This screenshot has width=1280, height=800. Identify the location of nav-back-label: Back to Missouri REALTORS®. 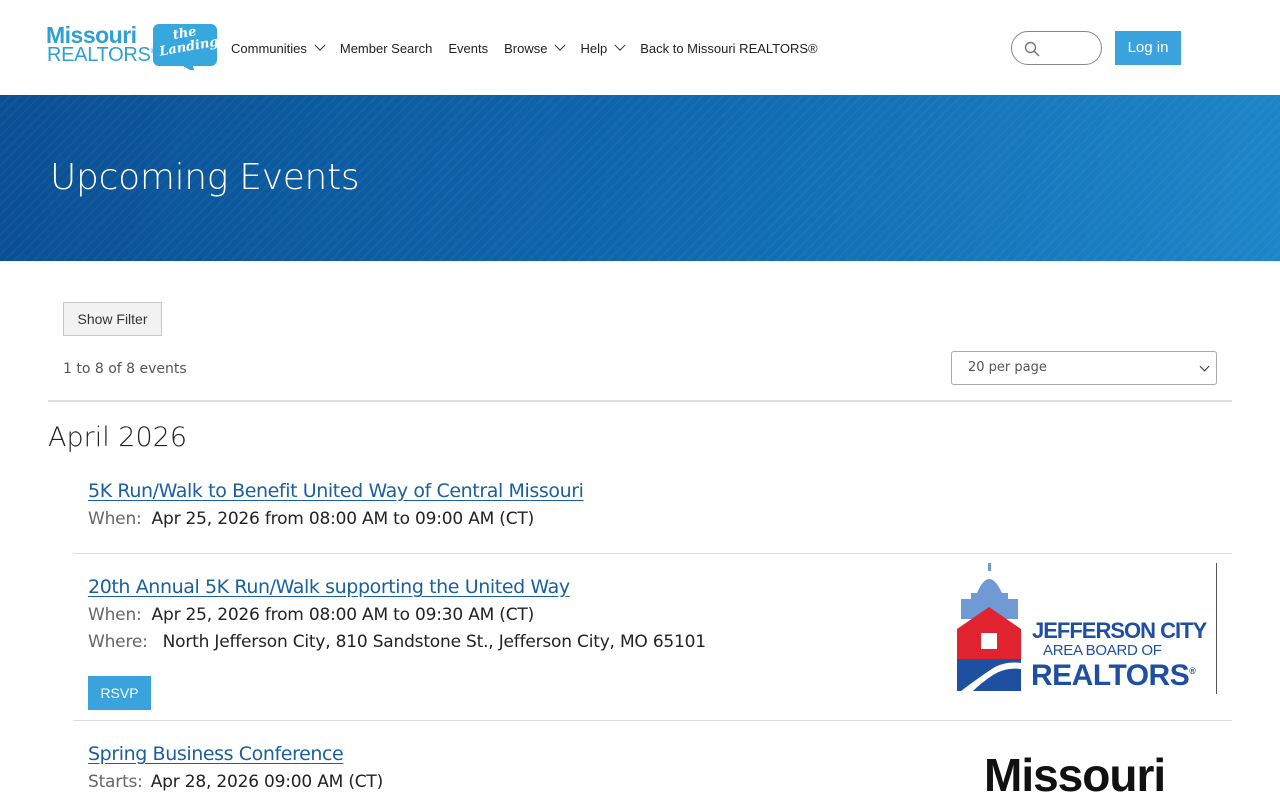
(729, 48).